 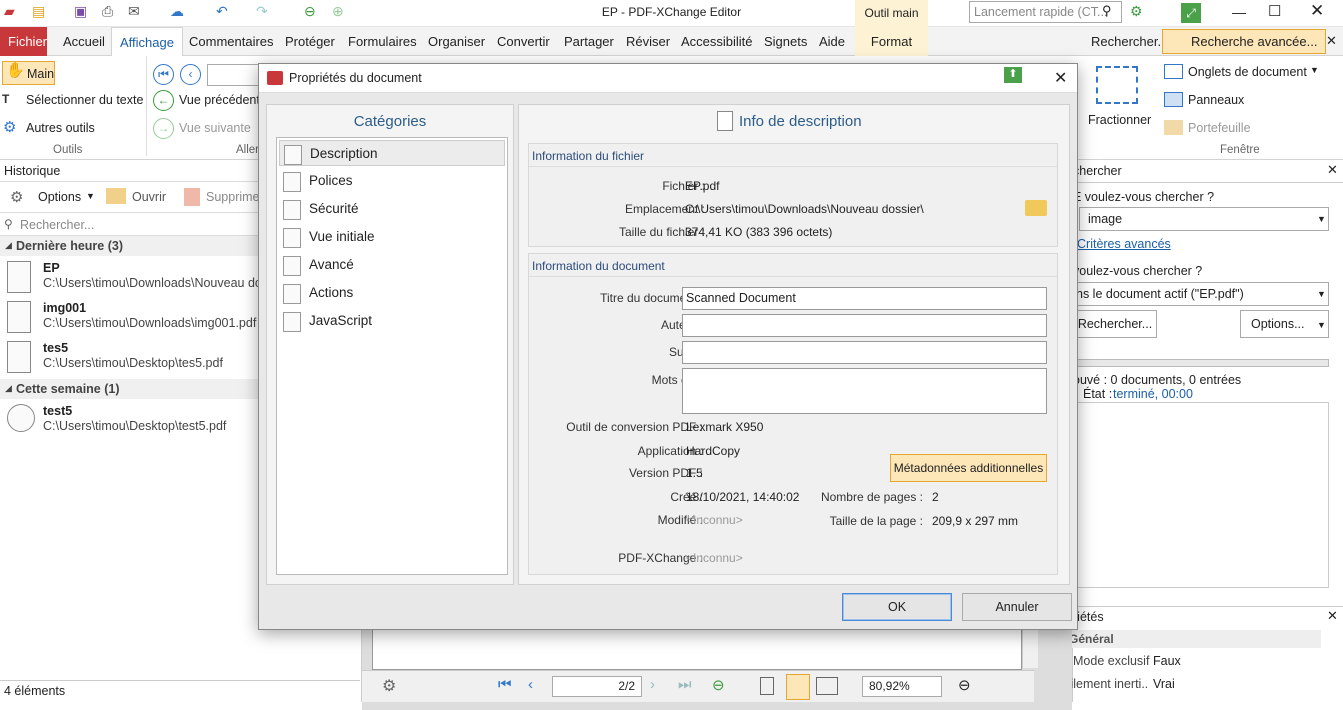 I want to click on categories-title: Catégories, so click(x=390, y=121).